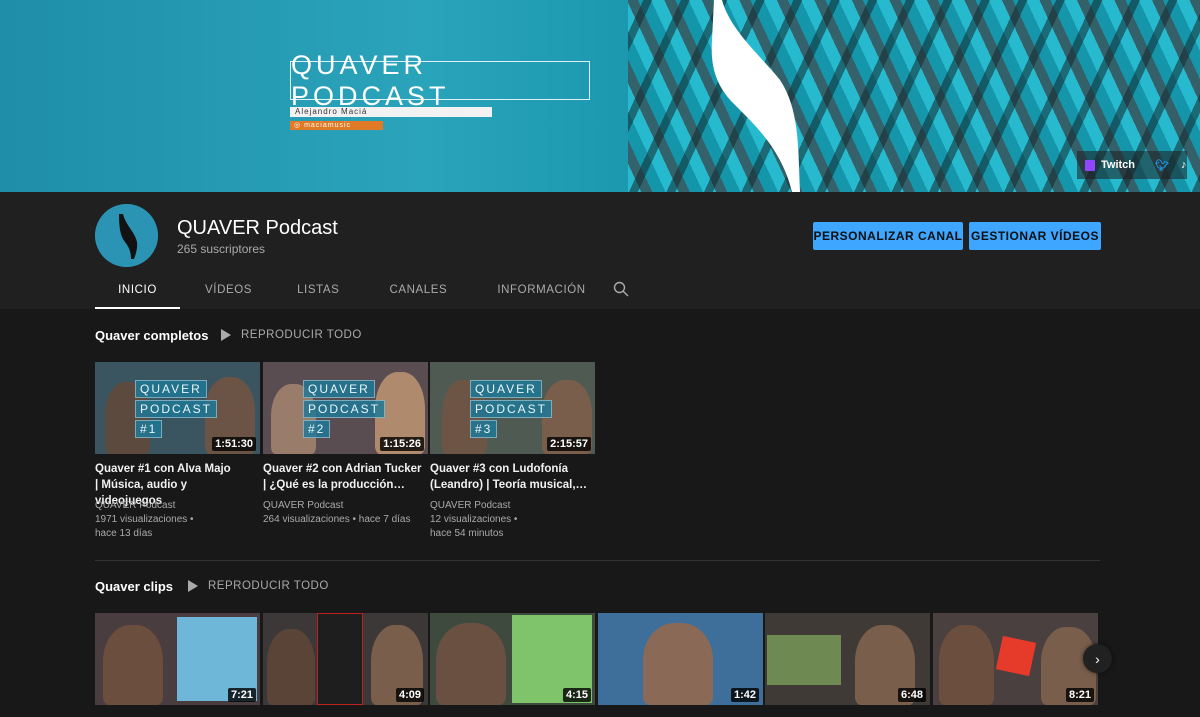  Describe the element at coordinates (328, 125) in the screenshot. I see `banner-twitch-text: maciamusic` at that location.